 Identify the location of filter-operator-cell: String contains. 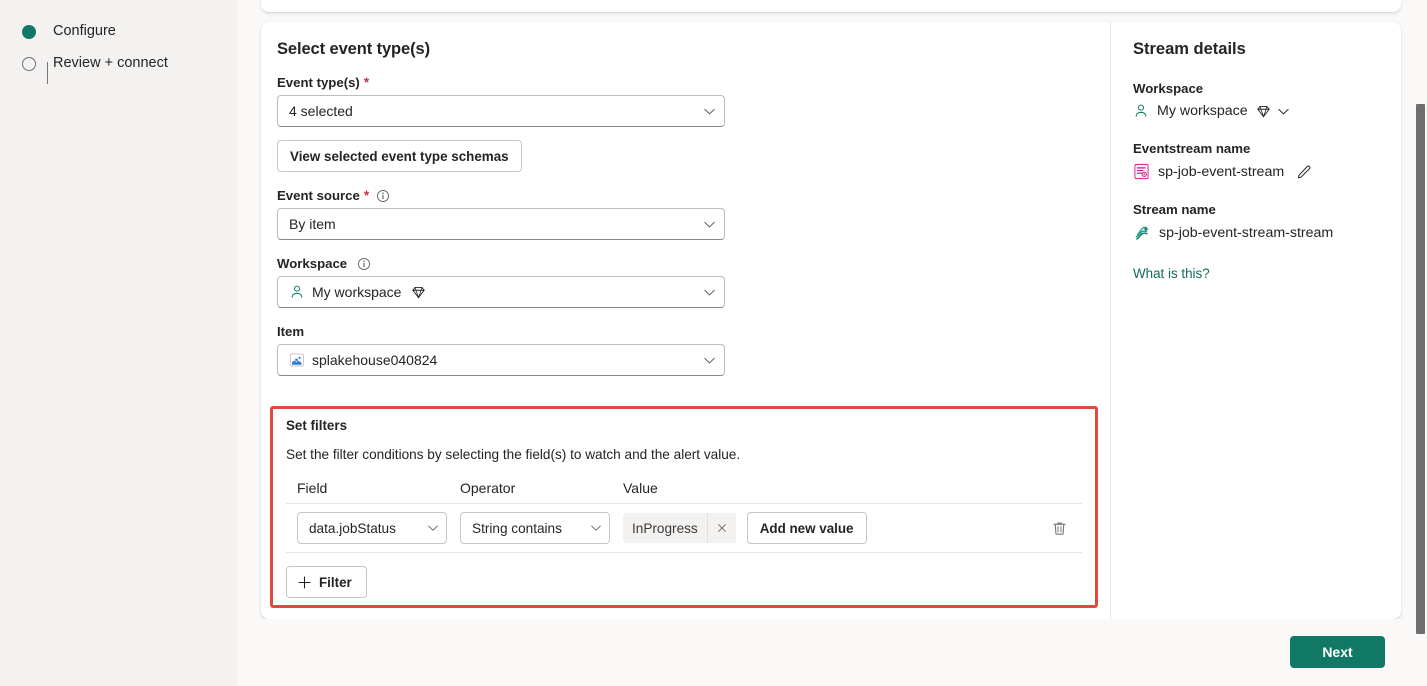
(530, 528).